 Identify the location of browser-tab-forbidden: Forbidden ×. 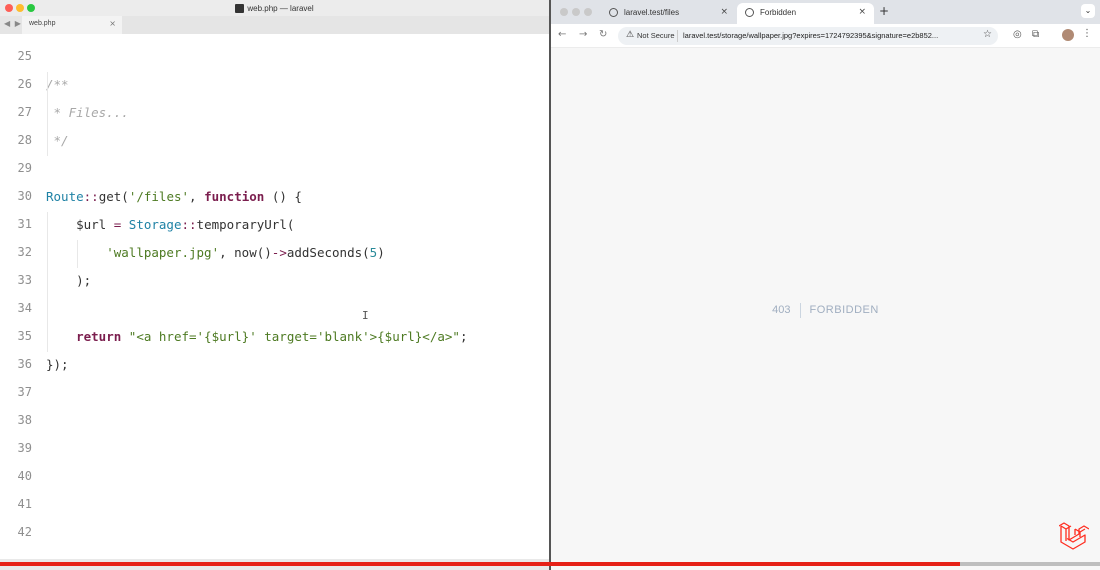
(805, 13).